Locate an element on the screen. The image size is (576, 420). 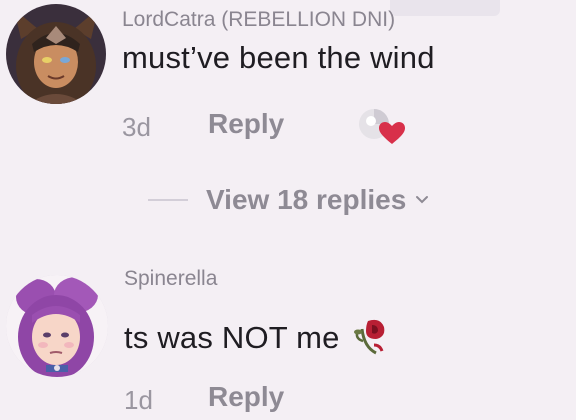
catra-avatar-icon is located at coordinates (56, 54).